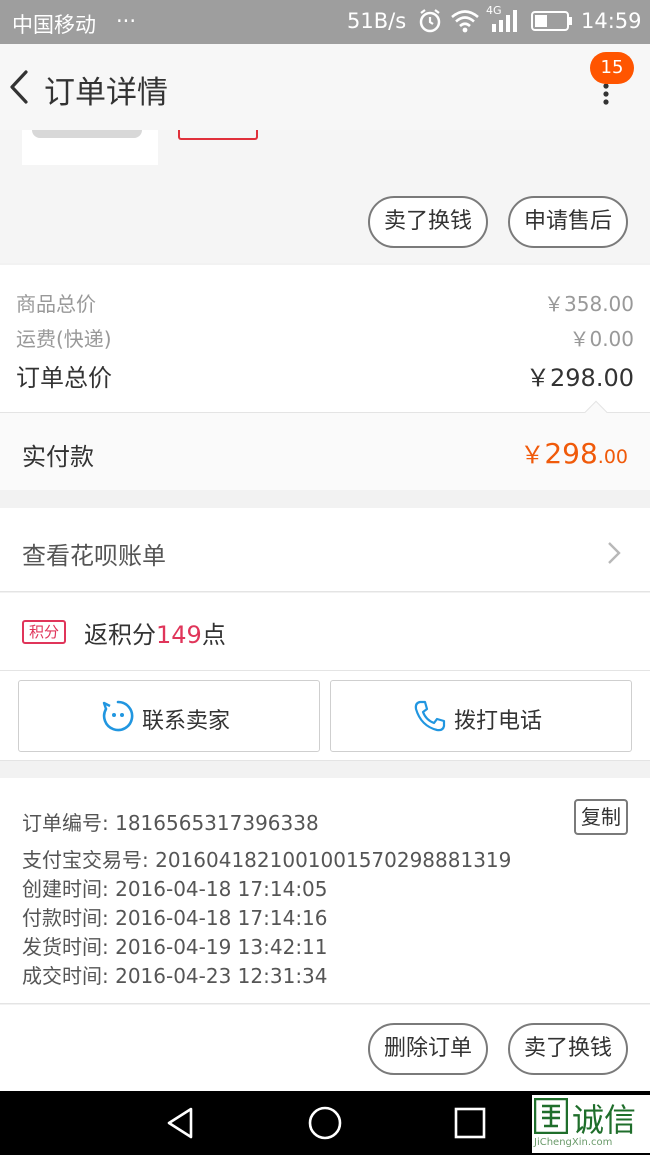  Describe the element at coordinates (612, 457) in the screenshot. I see `paid-decimal: .00` at that location.